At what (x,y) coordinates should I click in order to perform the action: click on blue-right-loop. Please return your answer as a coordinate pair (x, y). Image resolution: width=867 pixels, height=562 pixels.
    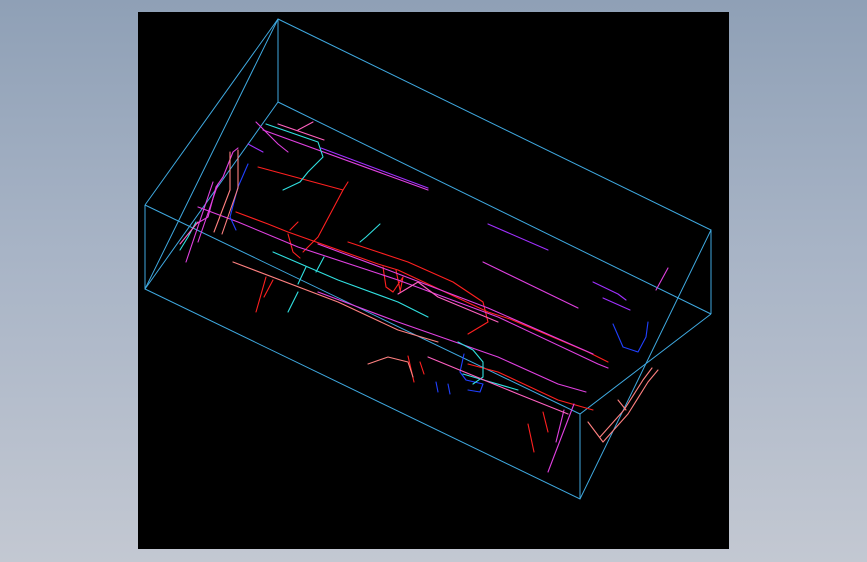
    Looking at the image, I should click on (630, 337).